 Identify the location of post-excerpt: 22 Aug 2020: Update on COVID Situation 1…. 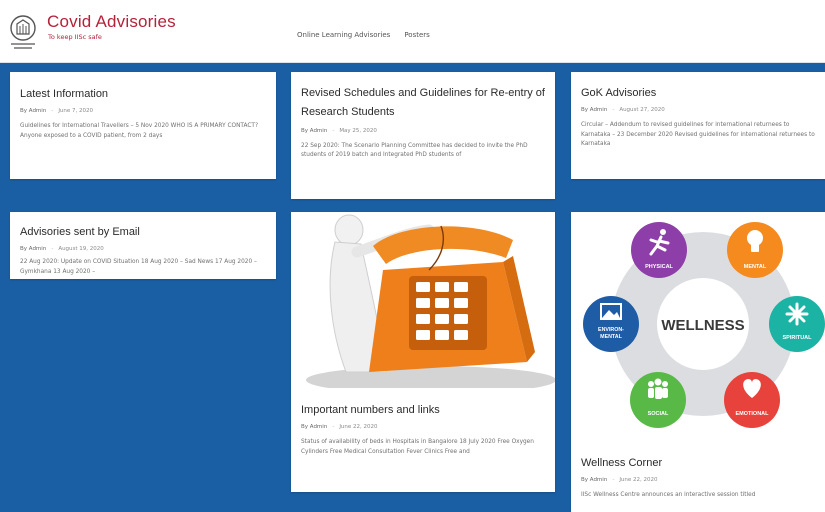
(138, 267).